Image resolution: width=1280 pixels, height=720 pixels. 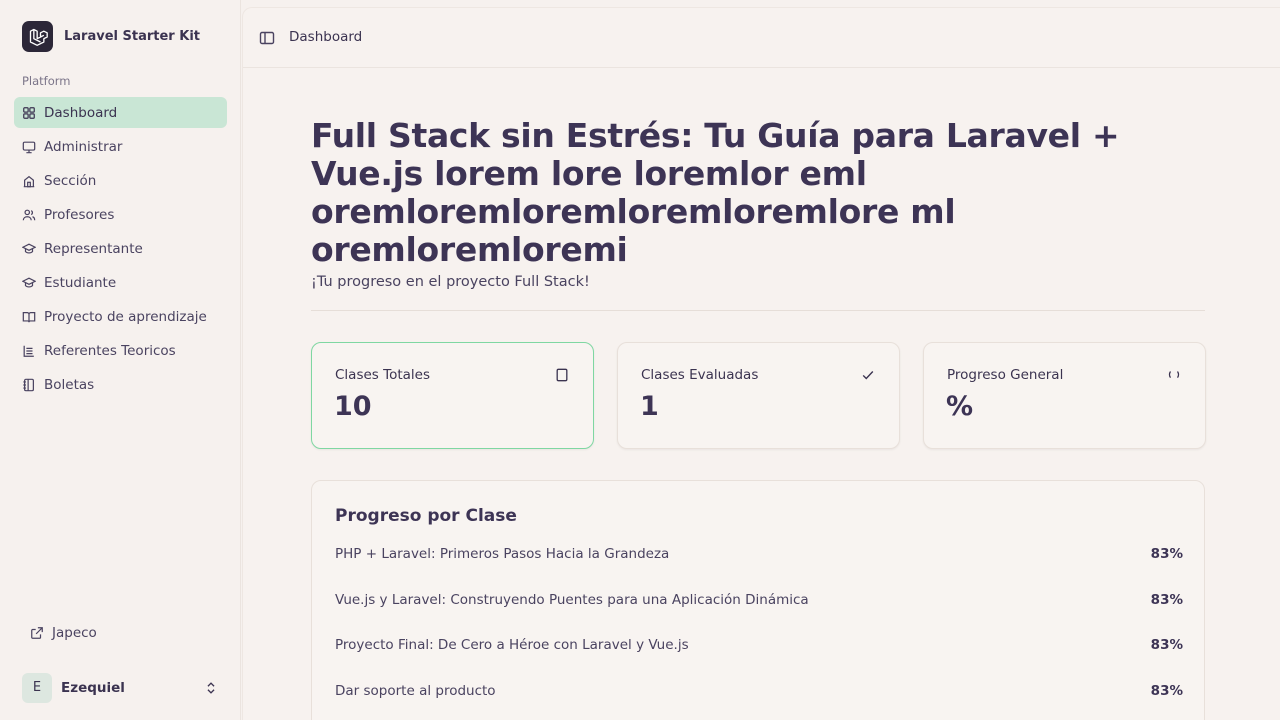 I want to click on chevrons-up-down-icon, so click(x=211, y=687).